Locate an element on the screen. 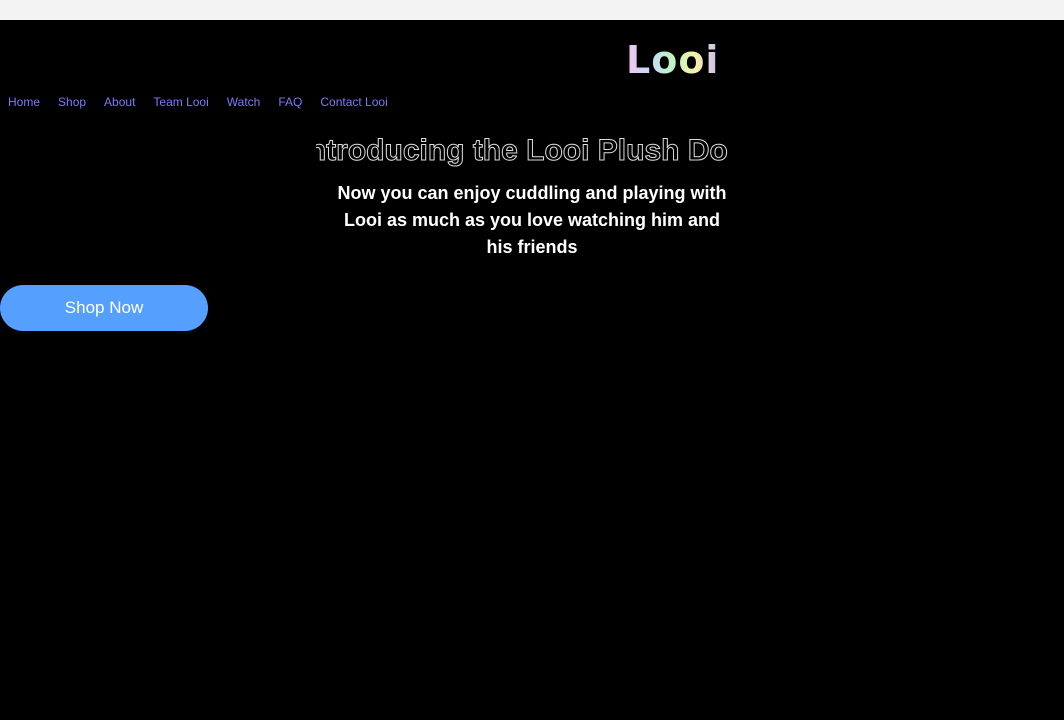  nav-home: Home is located at coordinates (24, 102).